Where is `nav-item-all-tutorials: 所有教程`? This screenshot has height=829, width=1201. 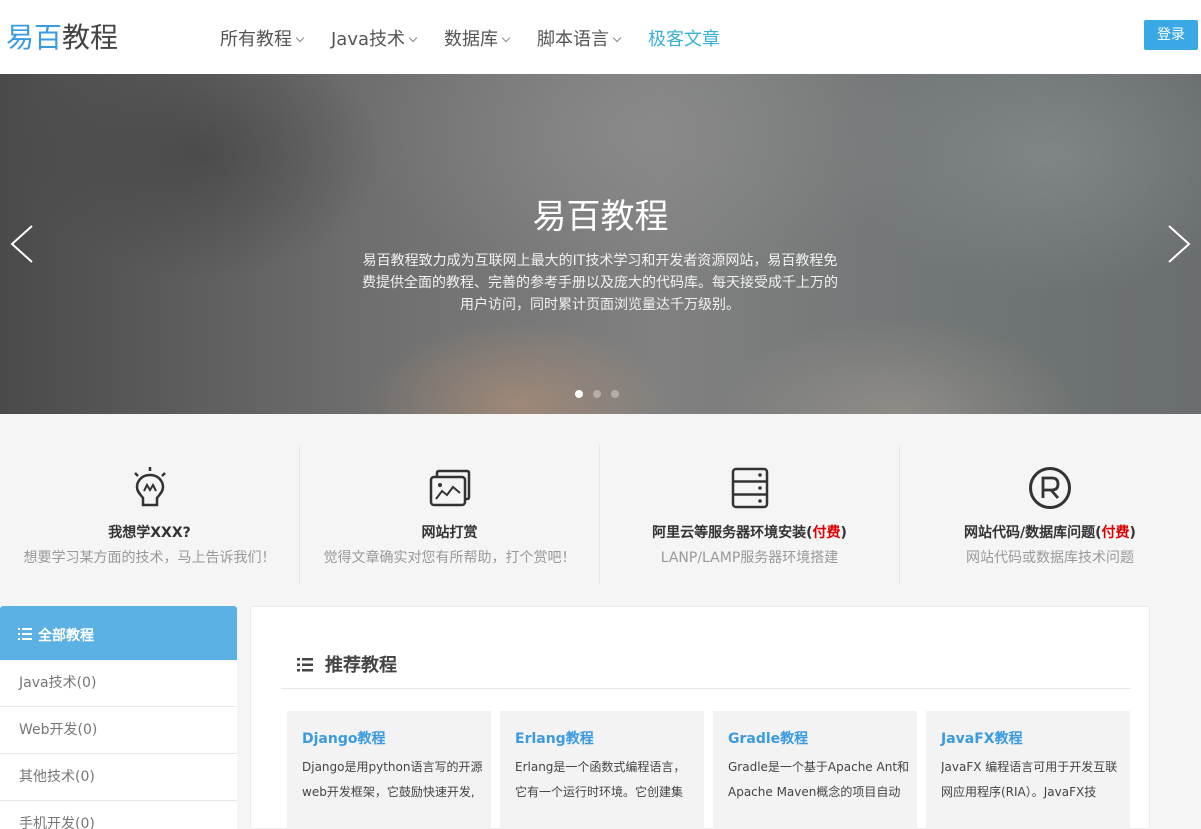 nav-item-all-tutorials: 所有教程 is located at coordinates (262, 40).